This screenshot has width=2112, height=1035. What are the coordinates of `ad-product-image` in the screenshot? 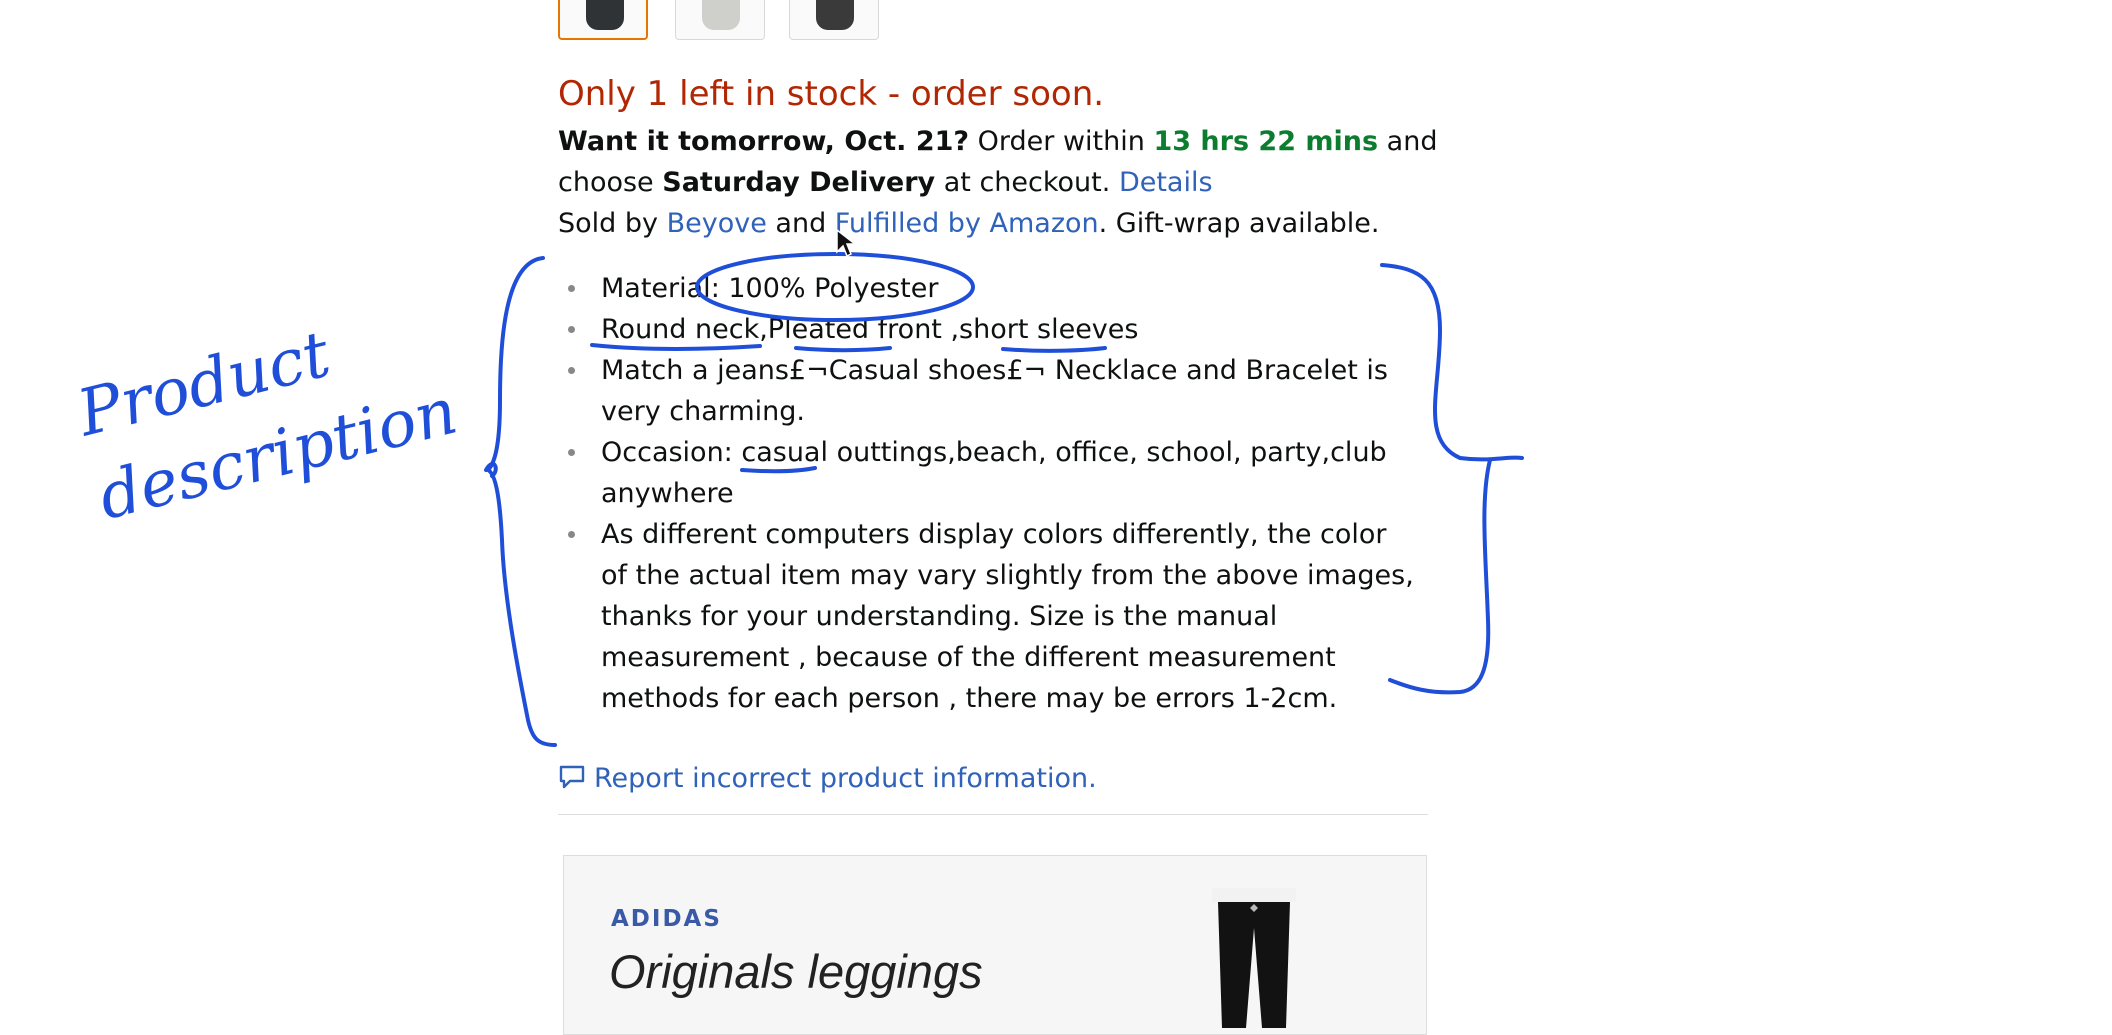 It's located at (1254, 958).